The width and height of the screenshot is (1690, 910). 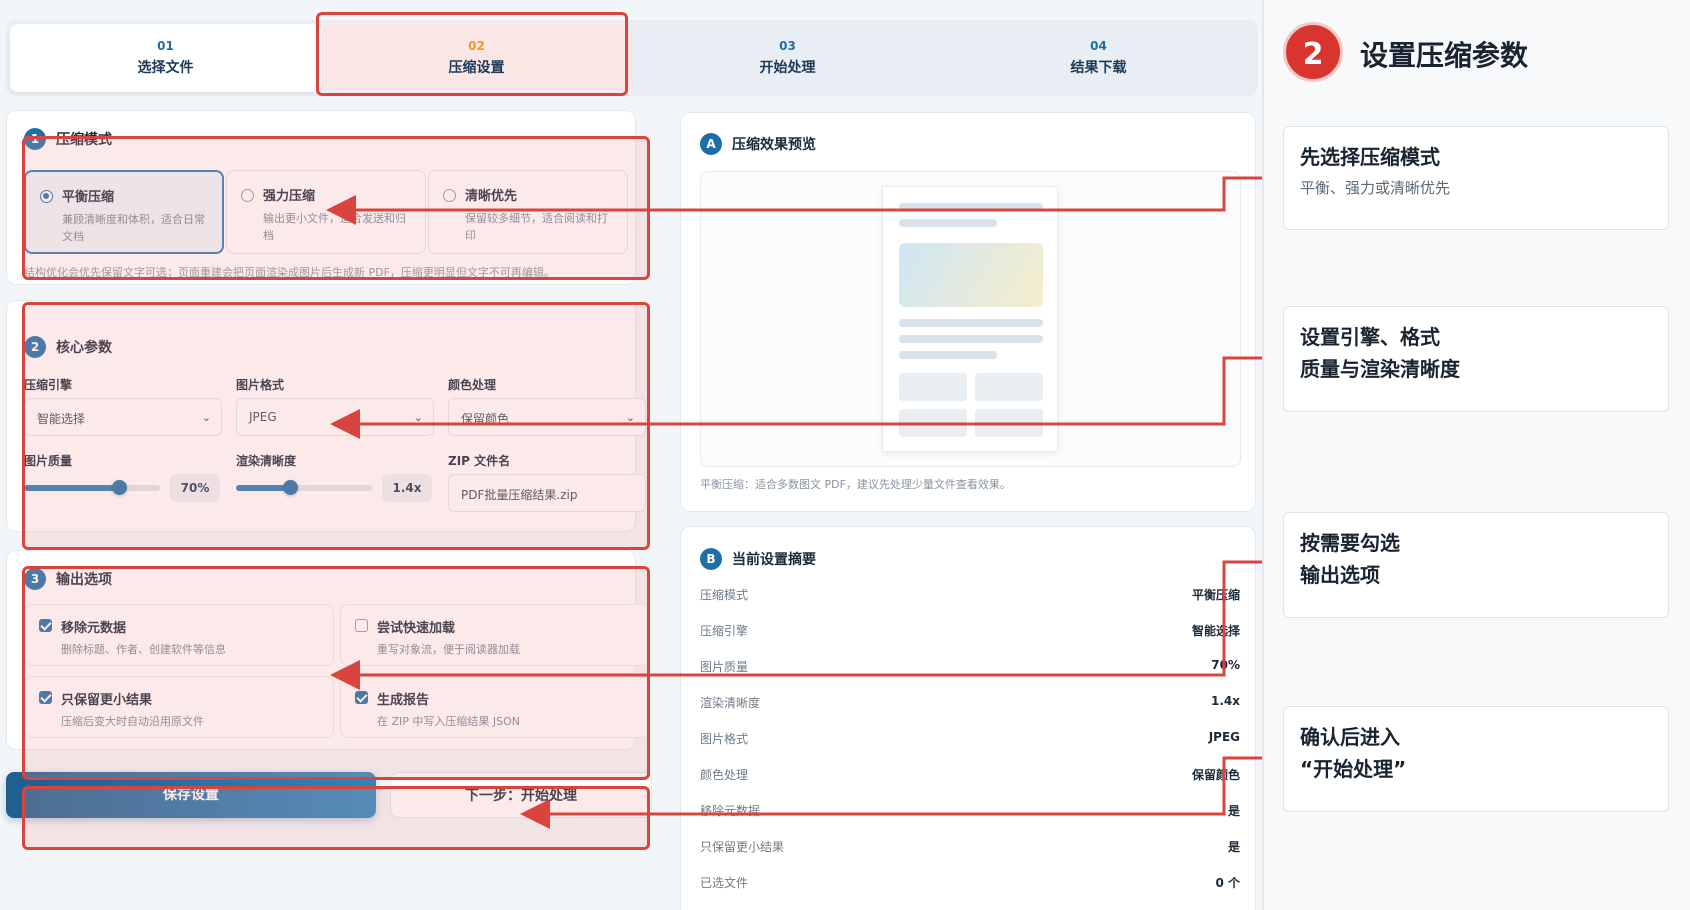 What do you see at coordinates (179, 635) in the screenshot?
I see `option-remove-metadata: 移除元数据 删除标题、作者、创建软件等信息` at bounding box center [179, 635].